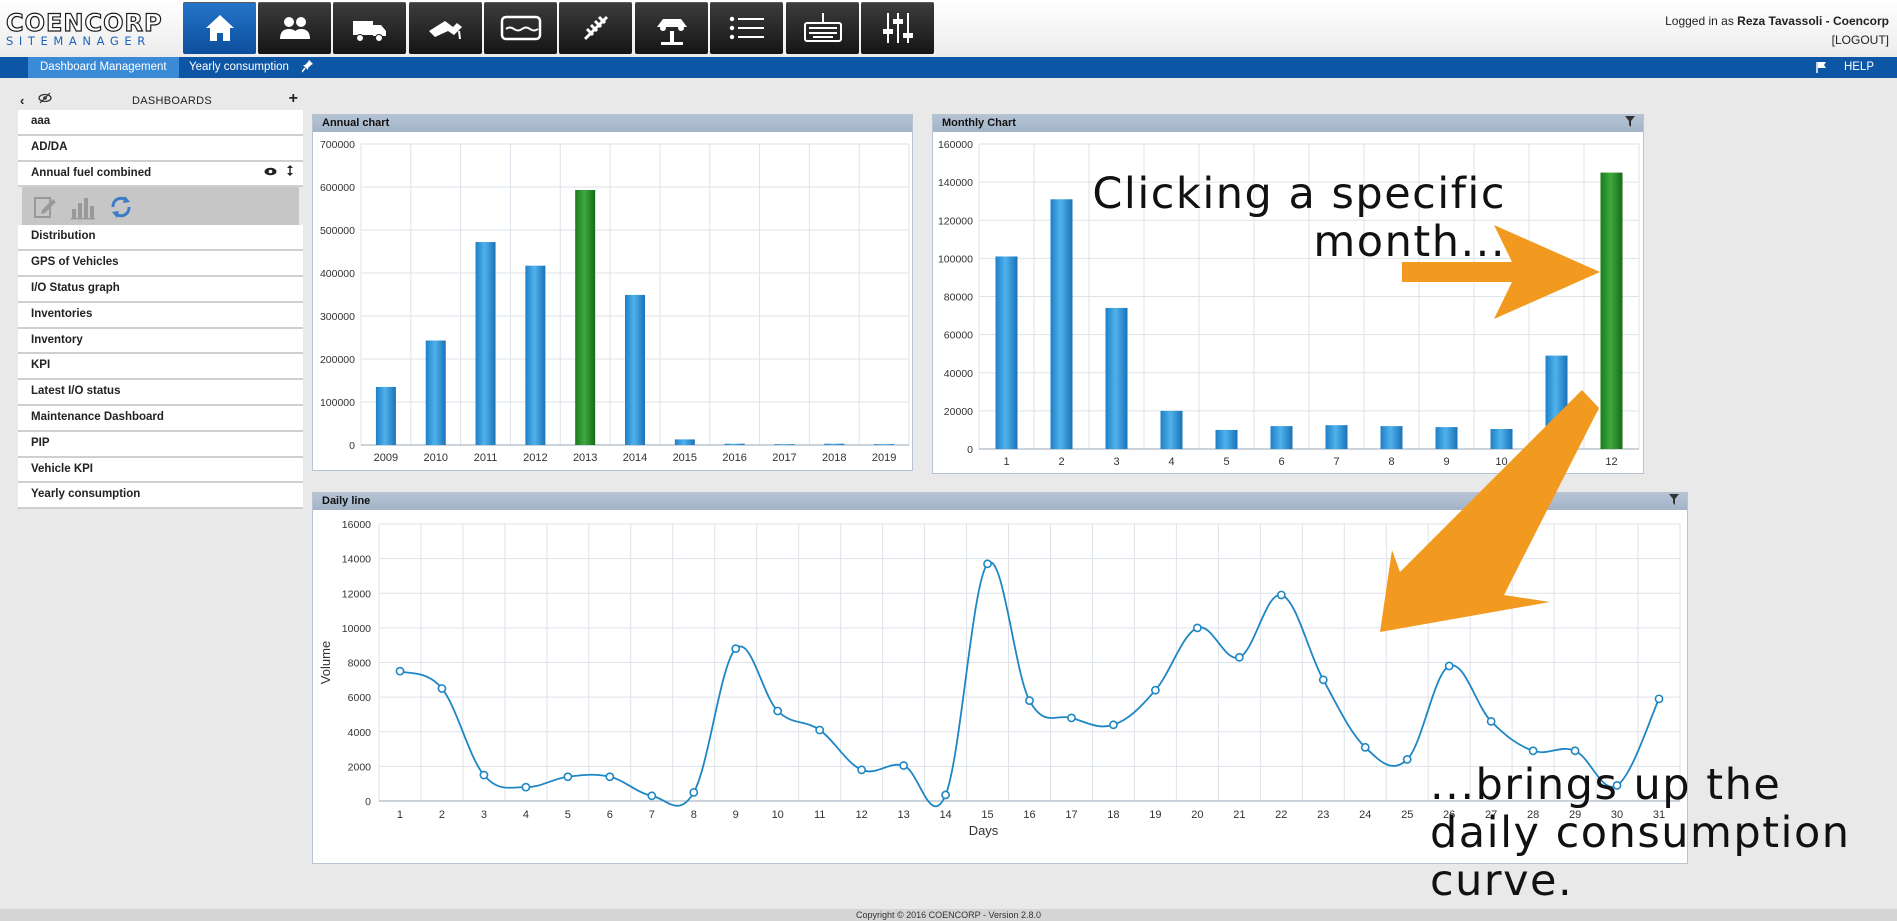 This screenshot has height=921, width=1897. What do you see at coordinates (75, 287) in the screenshot?
I see `sidebar-item-label: I/O Status graph` at bounding box center [75, 287].